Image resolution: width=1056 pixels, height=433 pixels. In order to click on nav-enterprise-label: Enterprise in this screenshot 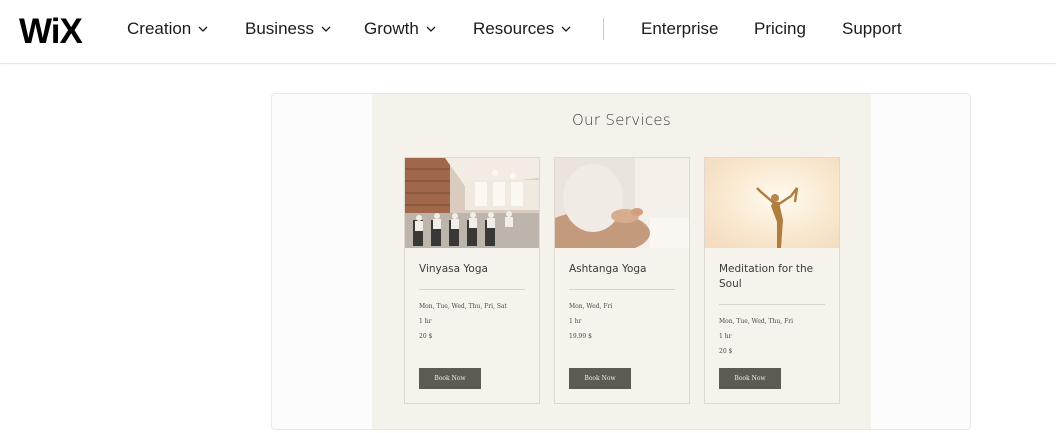, I will do `click(680, 28)`.